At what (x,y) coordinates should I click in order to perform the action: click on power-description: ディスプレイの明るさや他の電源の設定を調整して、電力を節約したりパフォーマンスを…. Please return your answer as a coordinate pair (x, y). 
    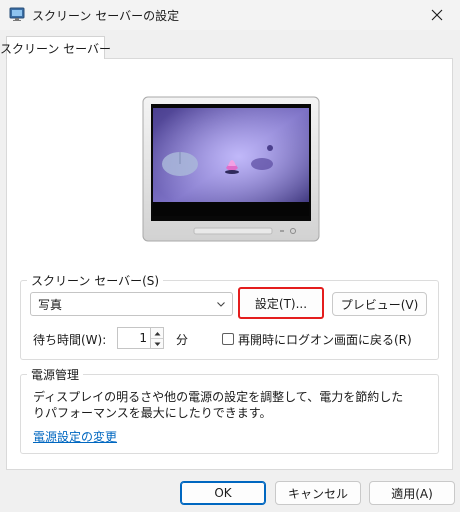
    Looking at the image, I should click on (218, 405).